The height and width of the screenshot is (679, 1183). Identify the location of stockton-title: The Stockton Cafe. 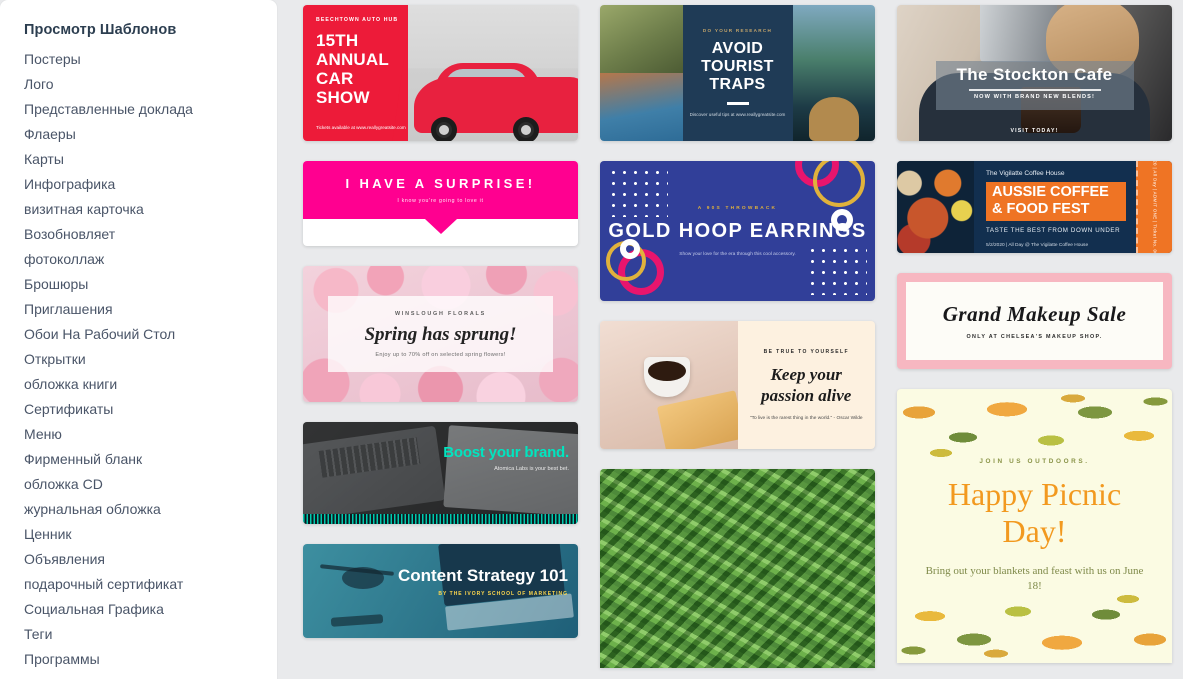
(1034, 74).